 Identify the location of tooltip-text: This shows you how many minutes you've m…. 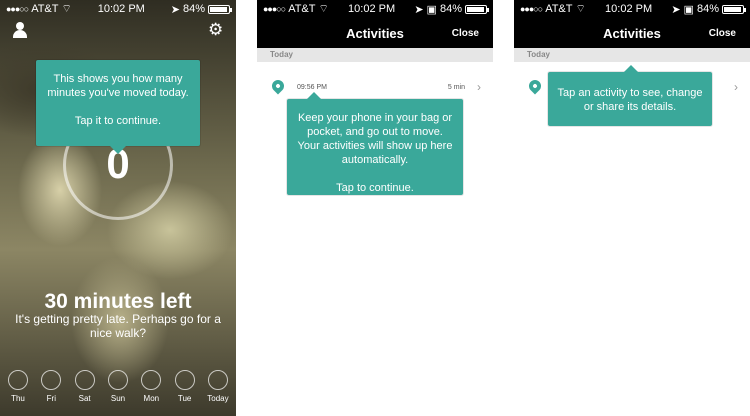
(118, 86).